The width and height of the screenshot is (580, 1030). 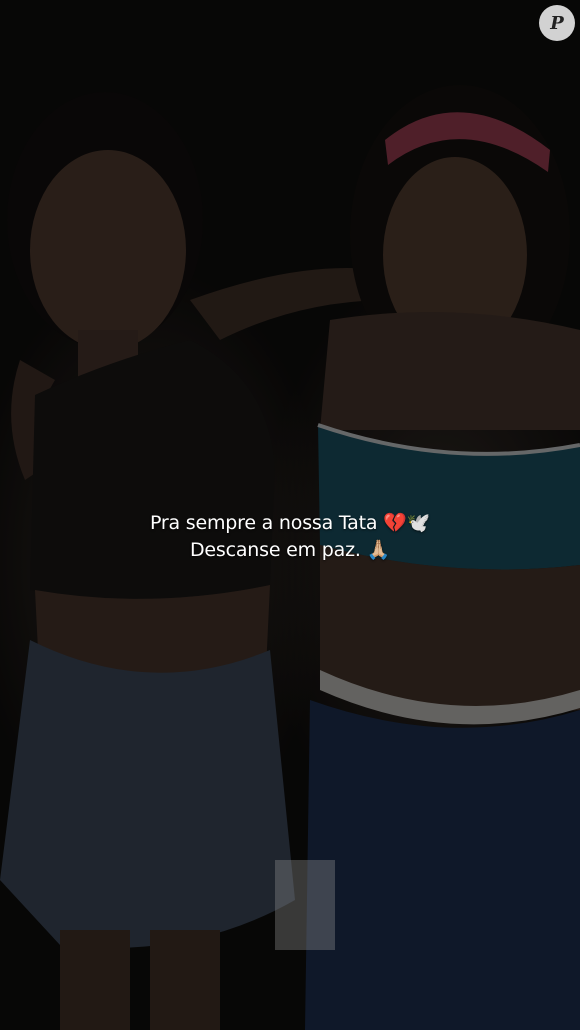 What do you see at coordinates (290, 523) in the screenshot?
I see `caption-line-1: Pra sempre a nossa Tata 💔🕊️` at bounding box center [290, 523].